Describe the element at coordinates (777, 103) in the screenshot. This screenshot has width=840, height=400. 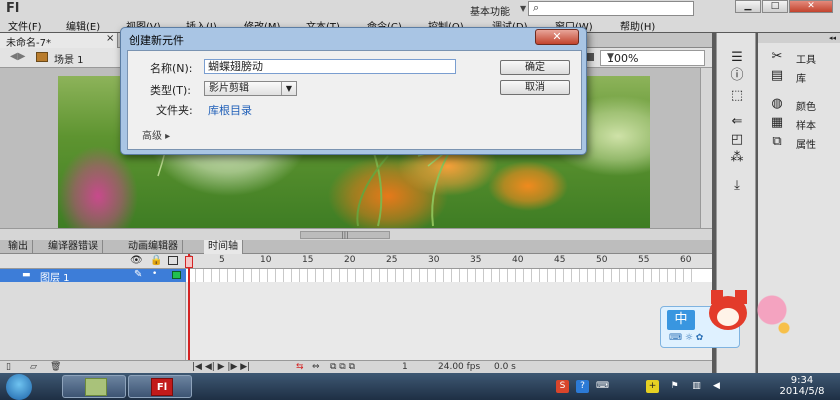
I see `color-icon: ◍` at that location.